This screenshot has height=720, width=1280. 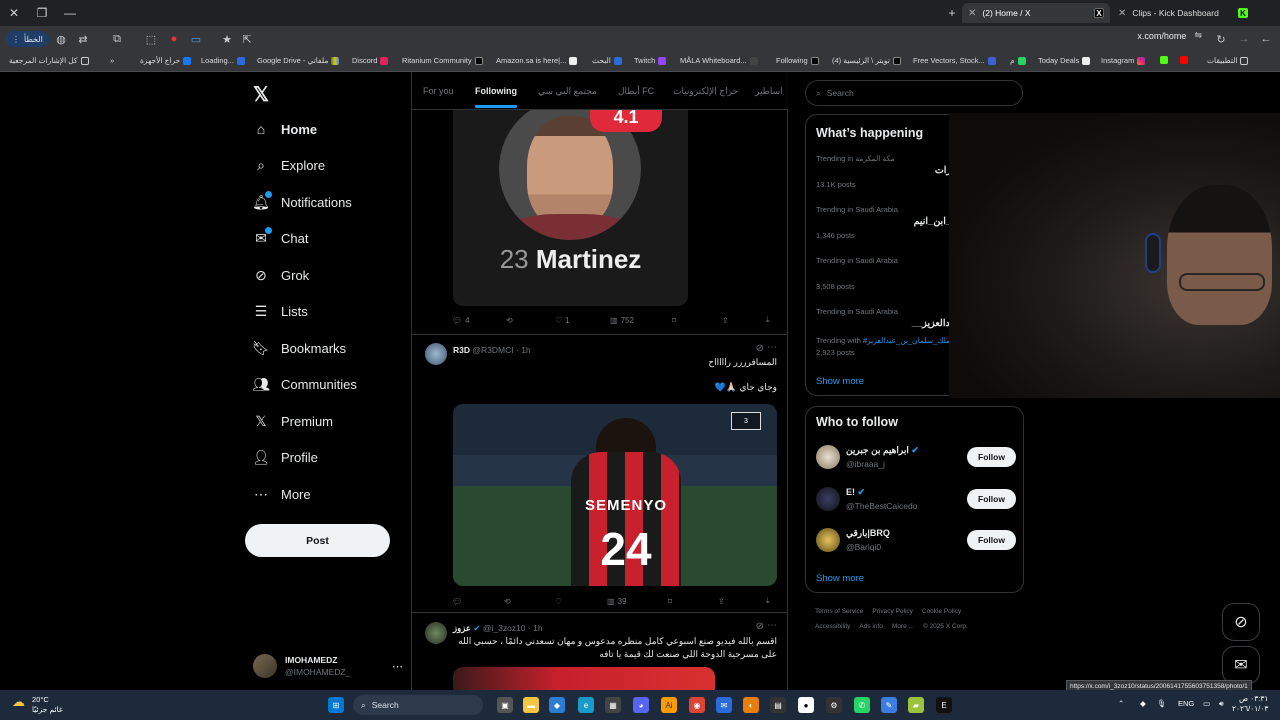 I want to click on chrome-icon: ◉, so click(x=697, y=705).